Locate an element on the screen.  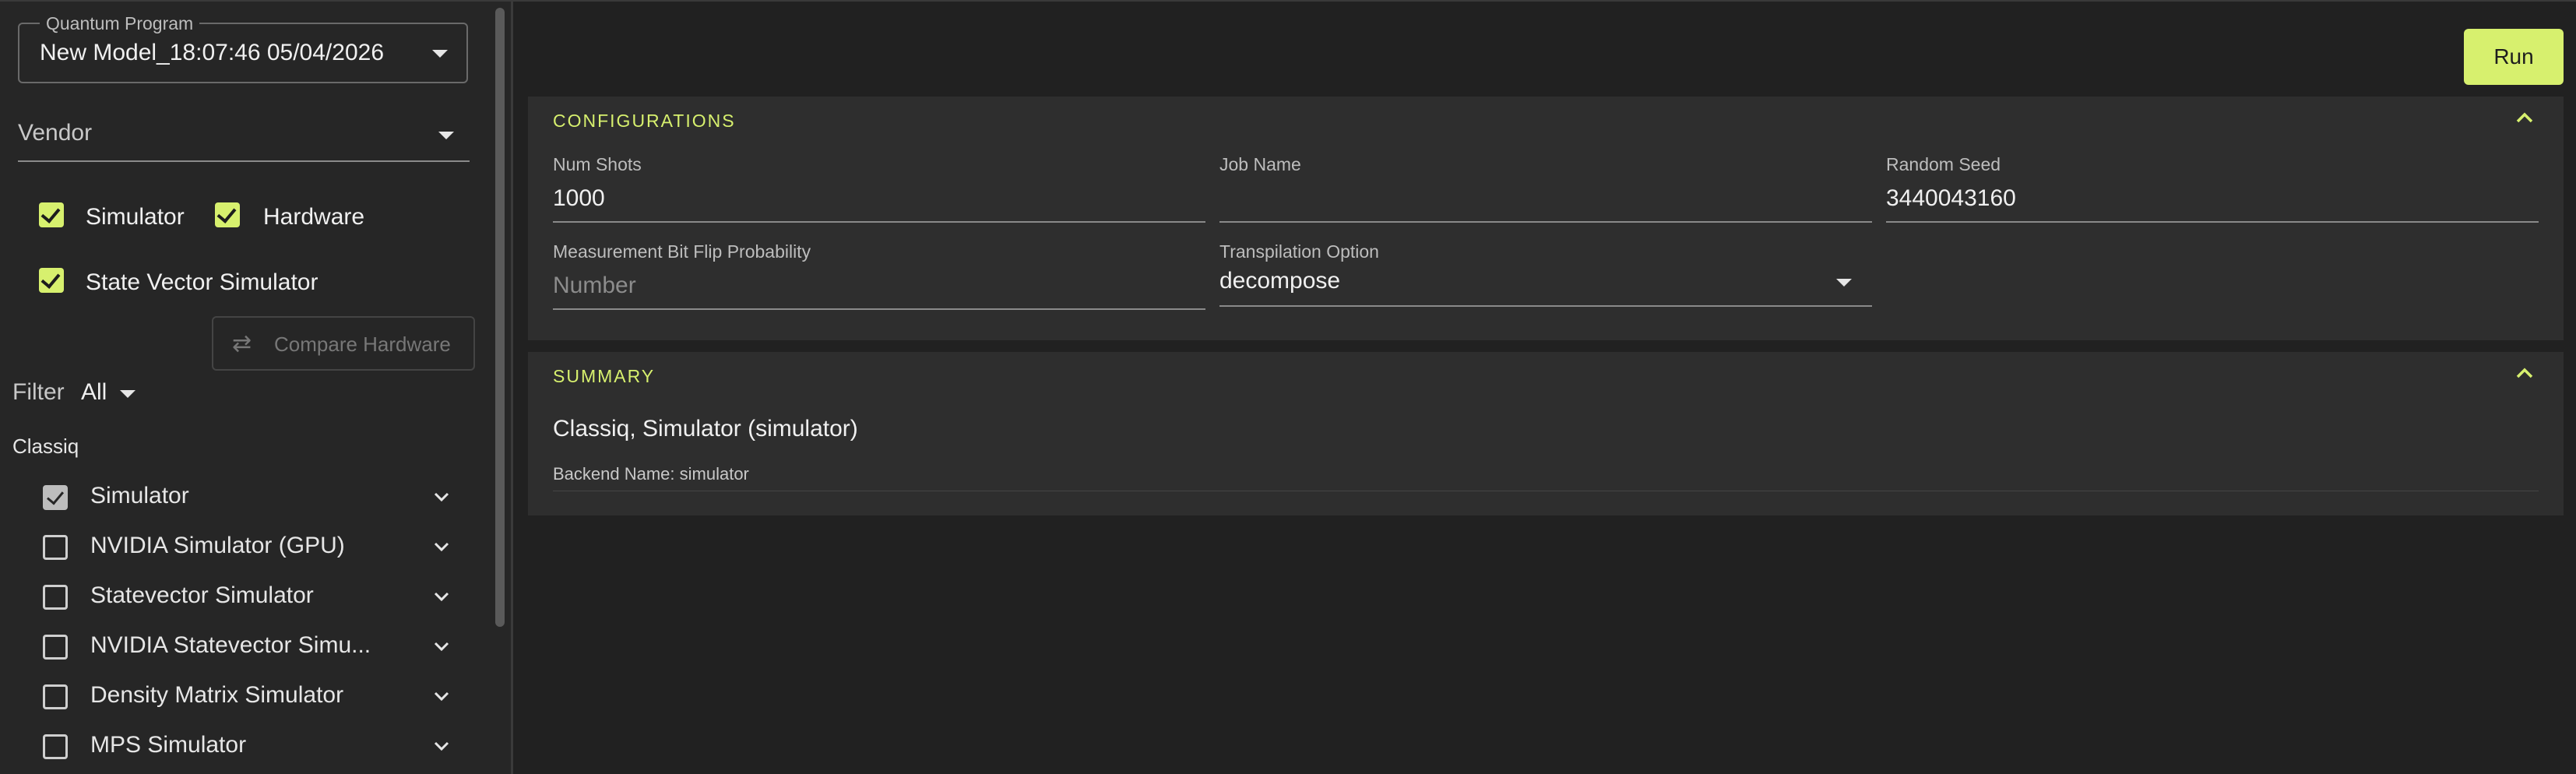
simulator-type-checkbox is located at coordinates (51, 214).